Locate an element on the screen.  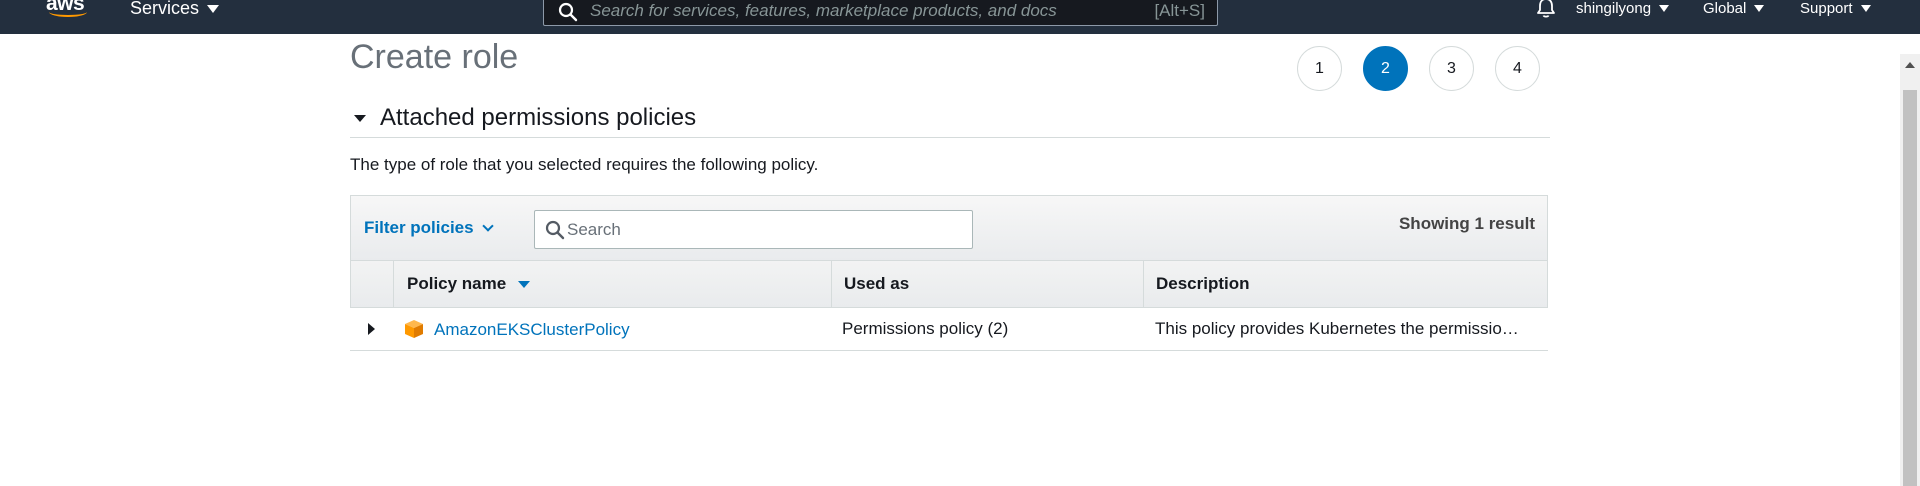
wizard-step-4: 4 is located at coordinates (1517, 68).